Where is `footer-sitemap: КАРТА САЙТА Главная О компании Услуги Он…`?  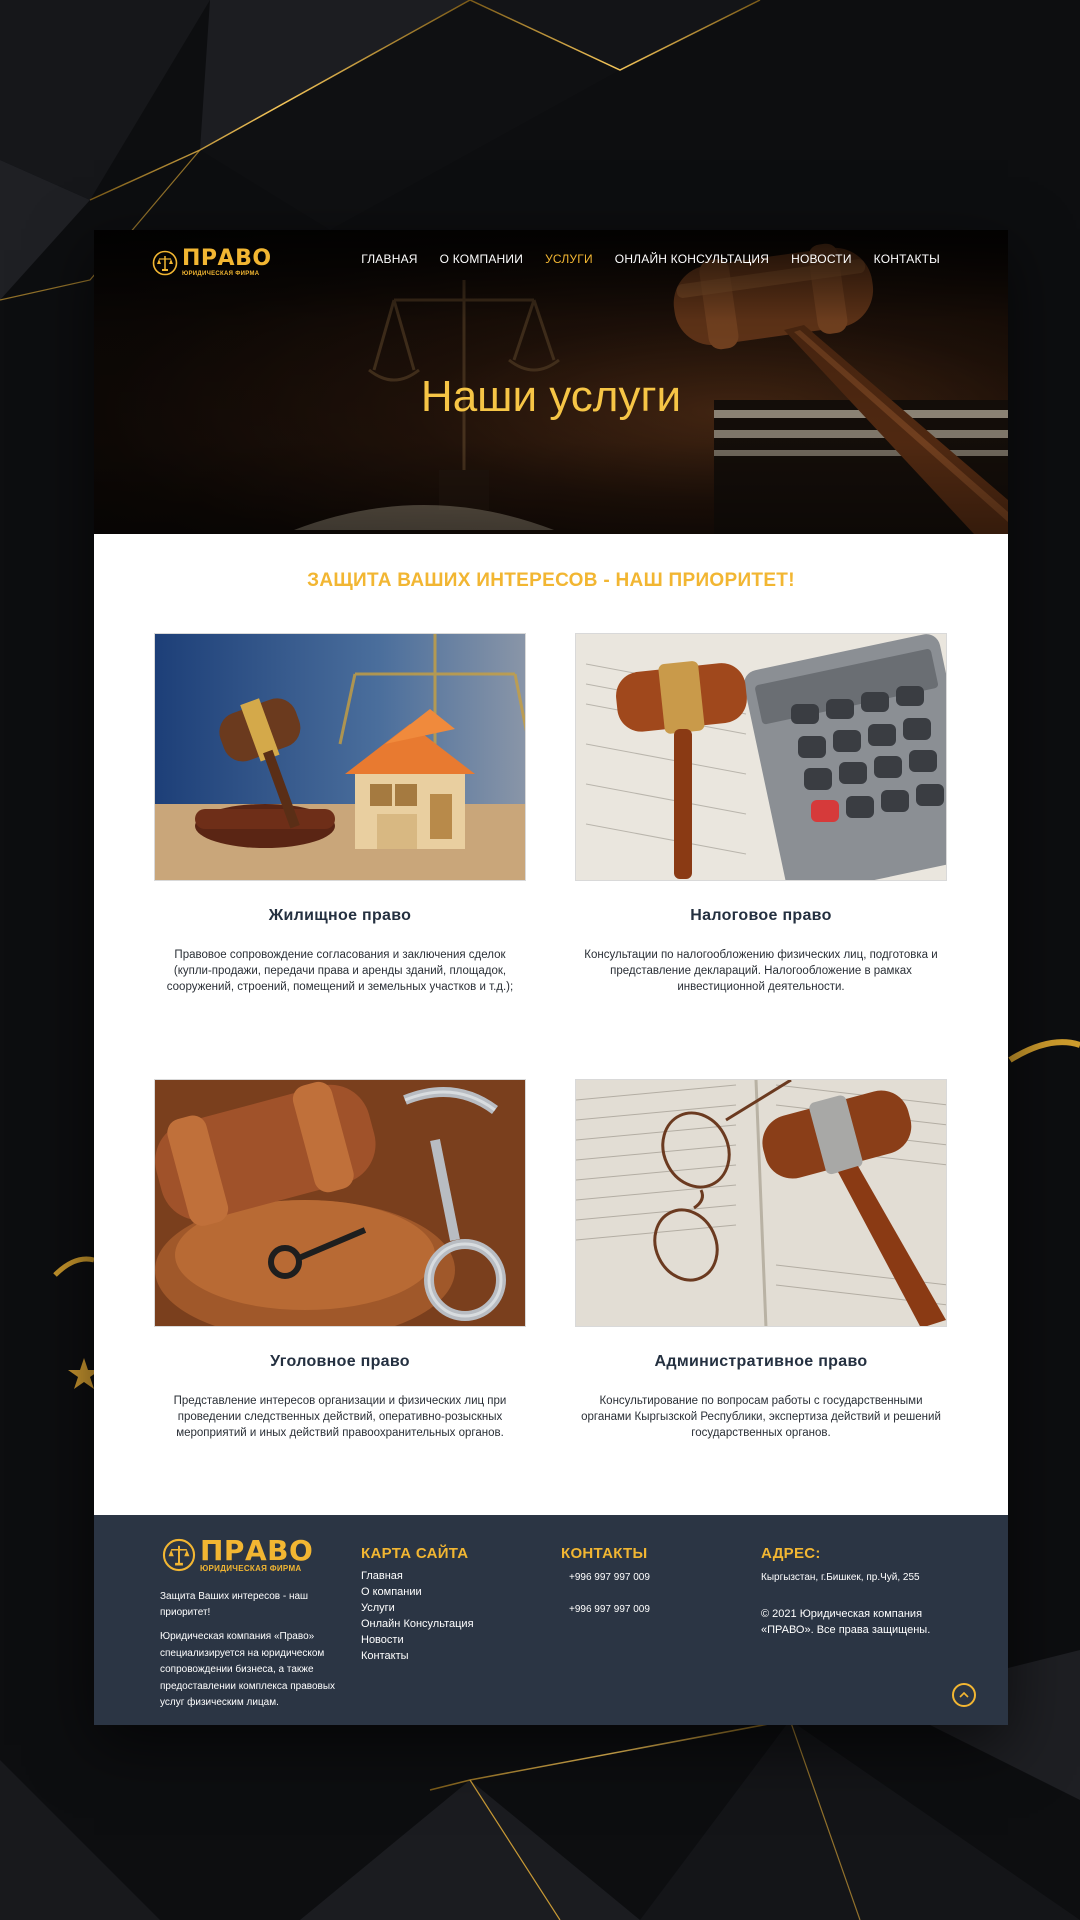 footer-sitemap: КАРТА САЙТА Главная О компании Услуги Он… is located at coordinates (417, 1604).